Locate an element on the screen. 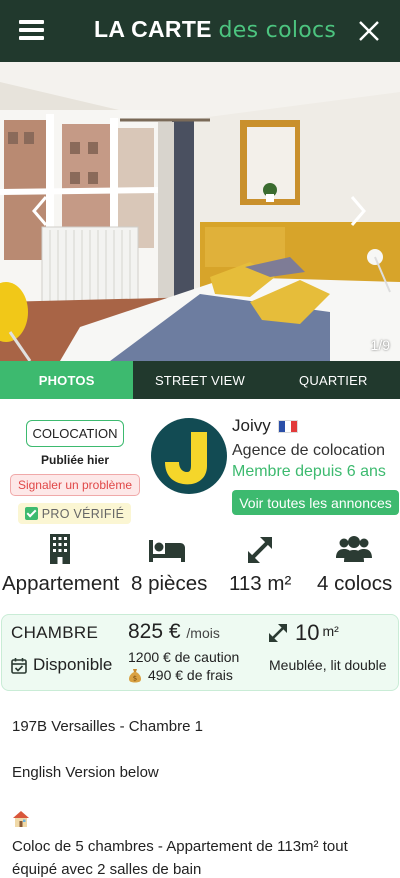  member-since: Membre depuis 6 ans is located at coordinates (309, 471).